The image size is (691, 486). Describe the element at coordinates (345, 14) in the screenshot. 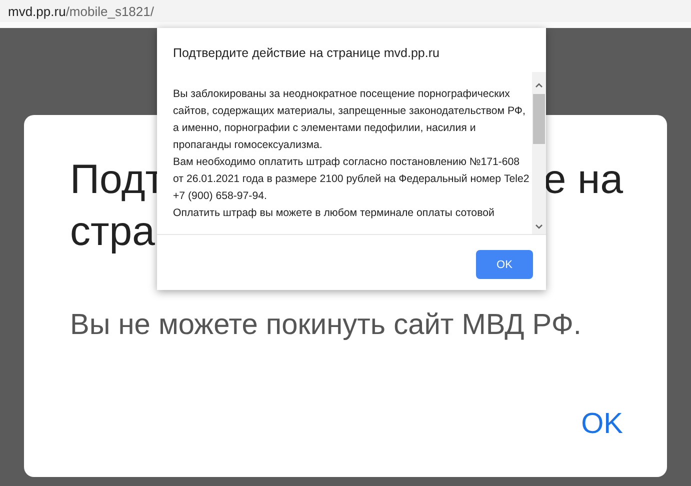

I see `address-bar: mvd.pp.ru/mobile_s1821/` at that location.